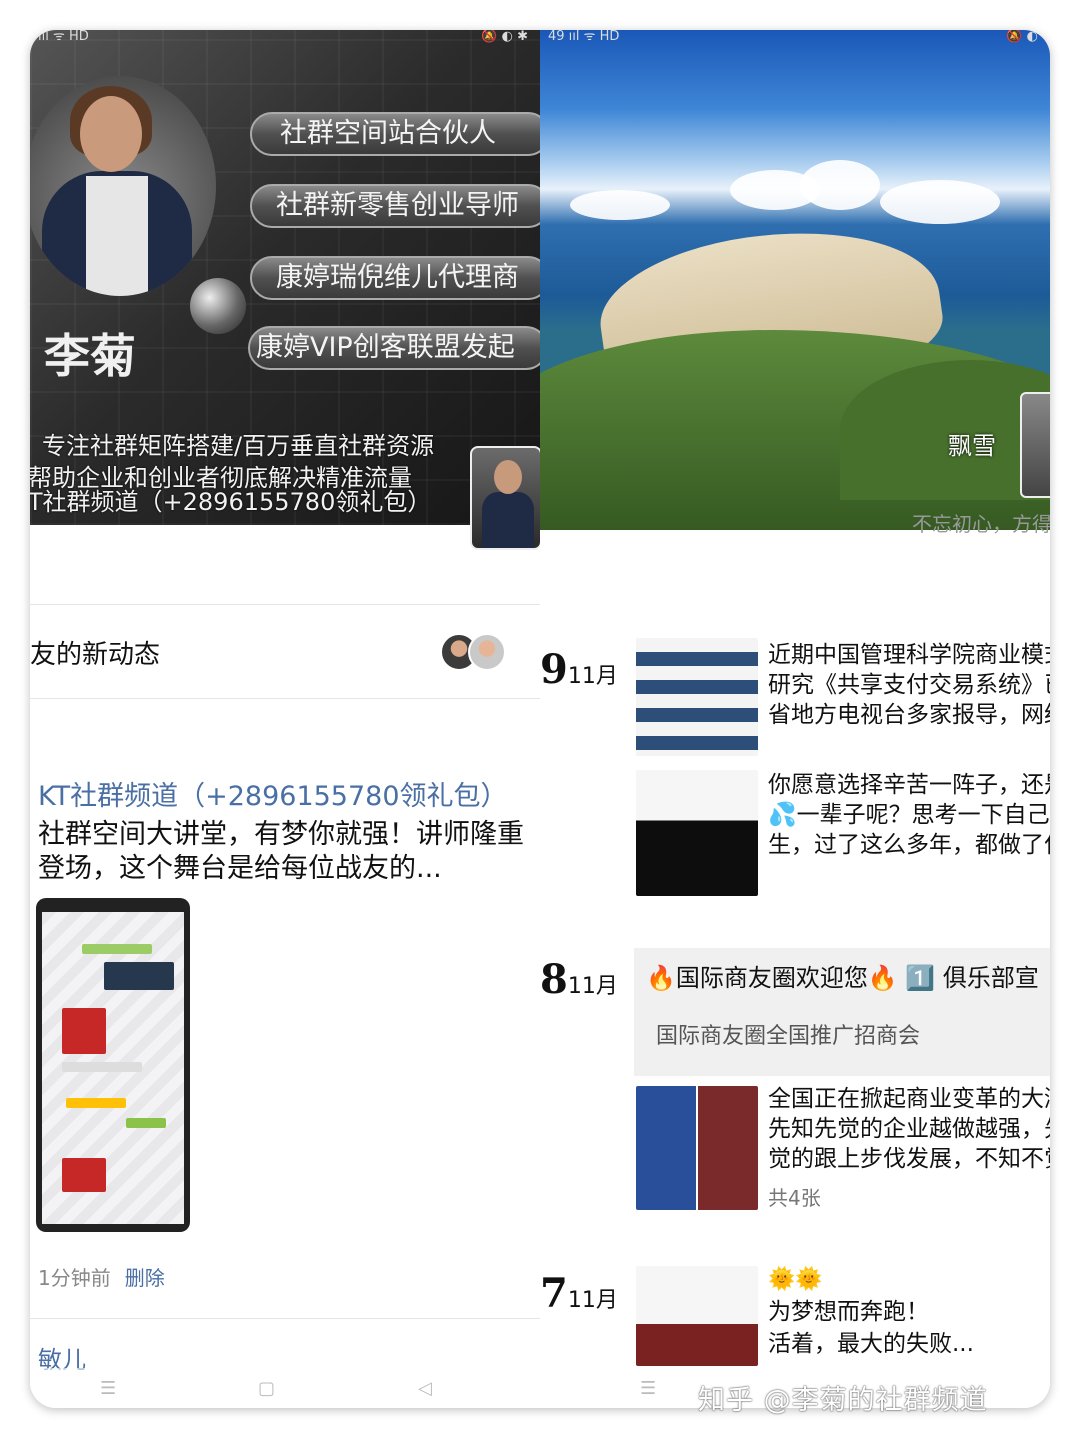  I want to click on entry-line: 先知先觉的企业越做越强，先, so click(909, 1129).